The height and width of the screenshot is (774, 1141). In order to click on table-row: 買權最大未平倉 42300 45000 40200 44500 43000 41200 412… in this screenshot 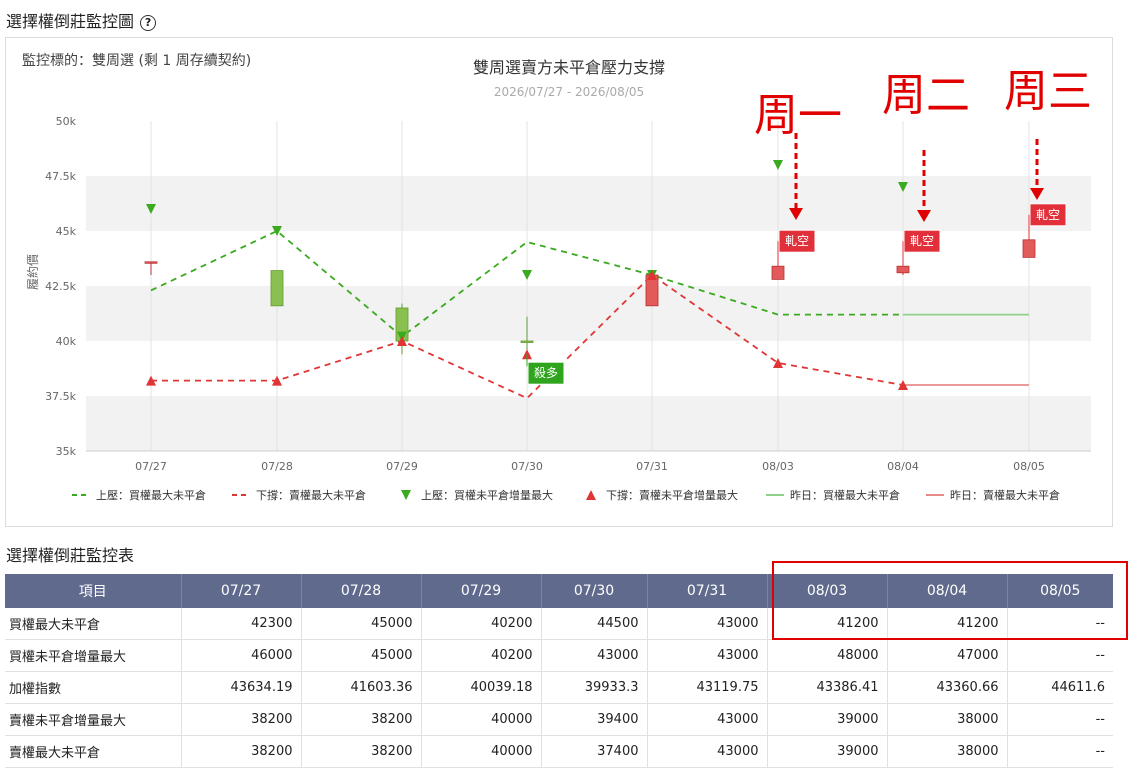, I will do `click(559, 624)`.